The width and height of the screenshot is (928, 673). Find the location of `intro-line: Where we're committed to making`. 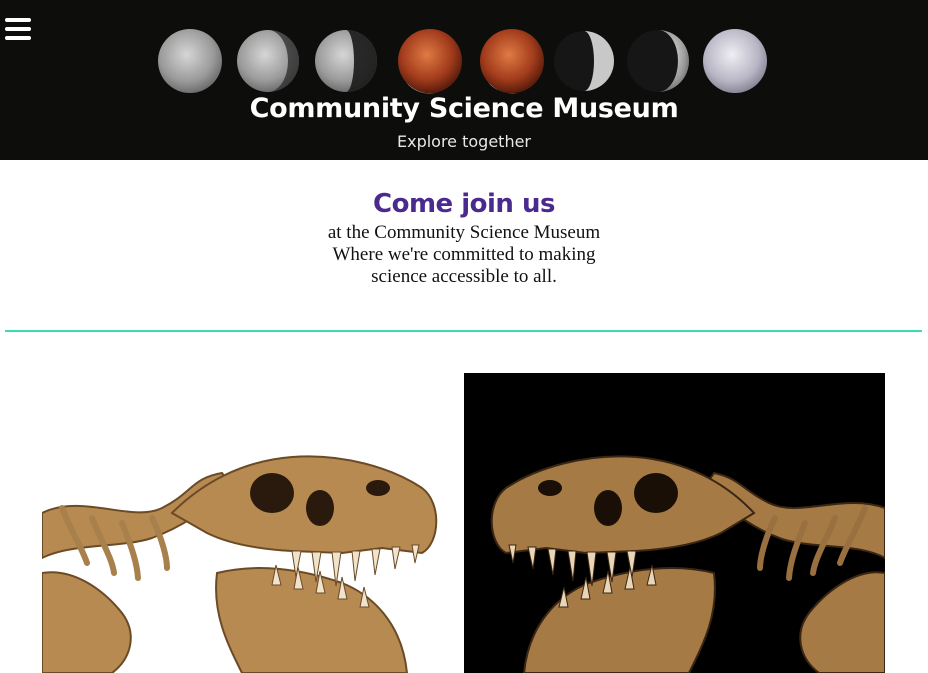

intro-line: Where we're committed to making is located at coordinates (464, 254).